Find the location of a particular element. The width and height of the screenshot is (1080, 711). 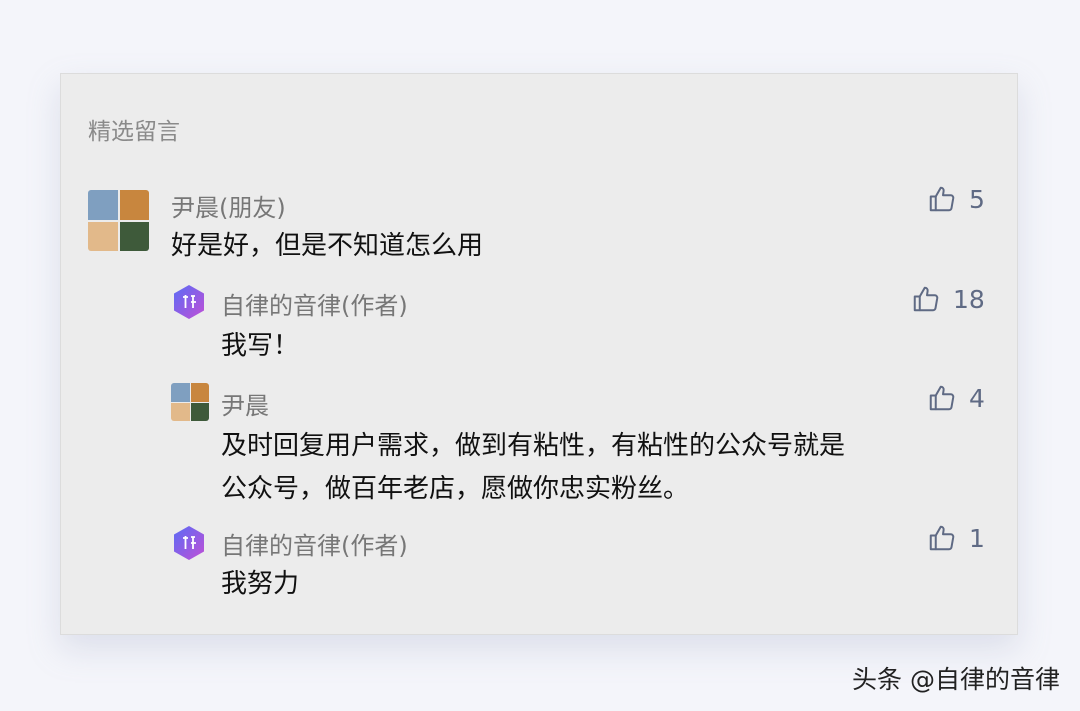

comment-text: 好是好，但是不知道怎么用 is located at coordinates (327, 246).